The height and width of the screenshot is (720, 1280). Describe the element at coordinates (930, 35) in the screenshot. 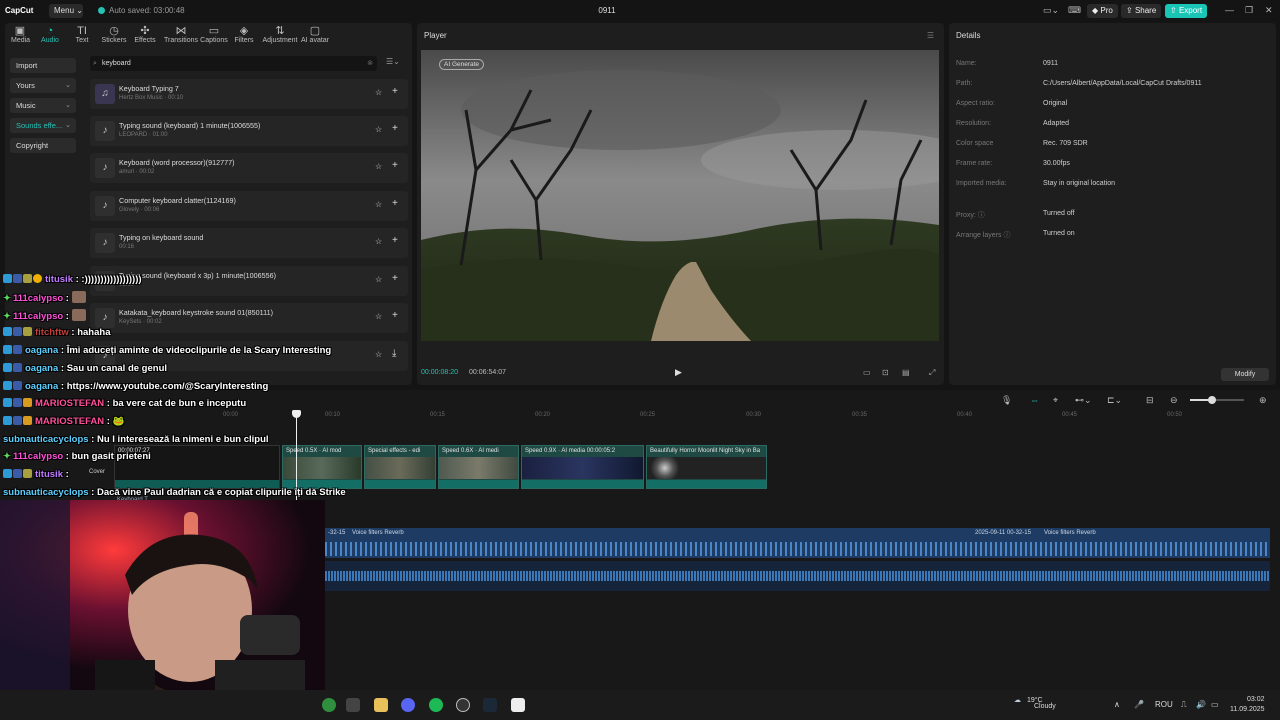

I see `menu-icon: ☰` at that location.